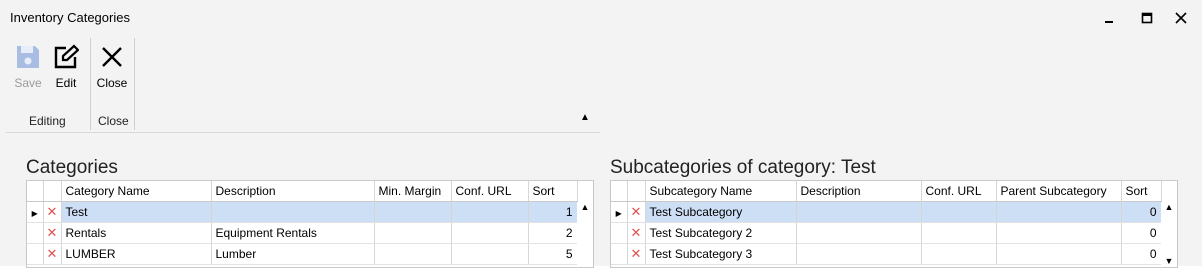 The image size is (1202, 268). What do you see at coordinates (553, 233) in the screenshot?
I see `sort-cell: 2` at bounding box center [553, 233].